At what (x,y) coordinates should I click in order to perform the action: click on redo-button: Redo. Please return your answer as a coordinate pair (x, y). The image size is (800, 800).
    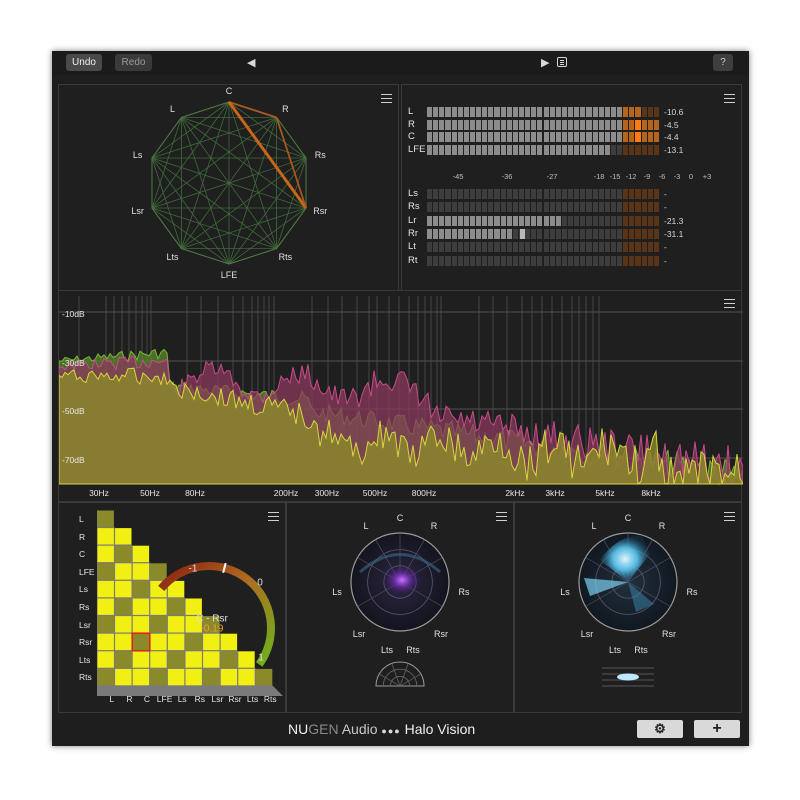
    Looking at the image, I should click on (133, 62).